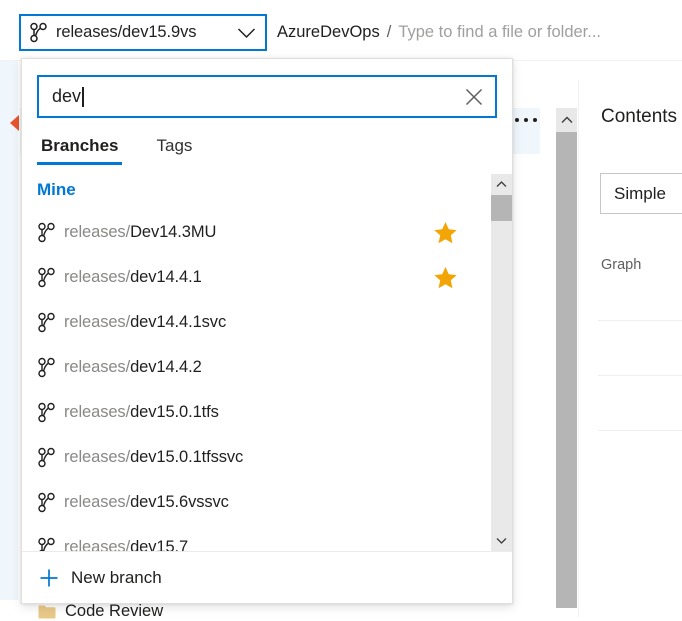 This screenshot has height=621, width=682. I want to click on branch-selector-label: releases/dev15.9vs, so click(126, 32).